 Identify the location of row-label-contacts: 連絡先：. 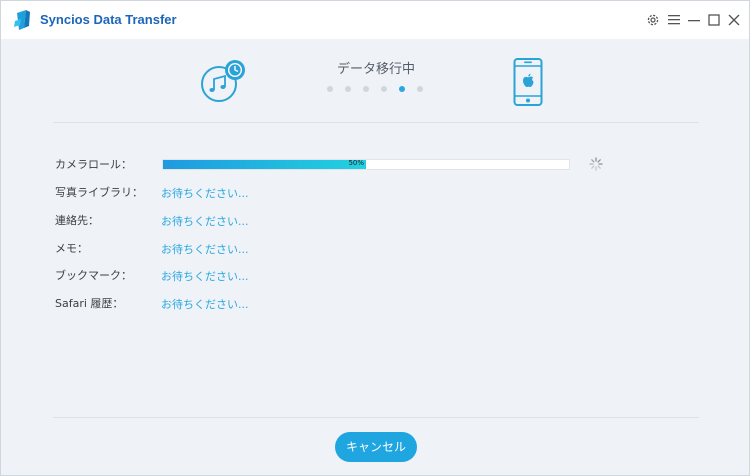
(77, 220).